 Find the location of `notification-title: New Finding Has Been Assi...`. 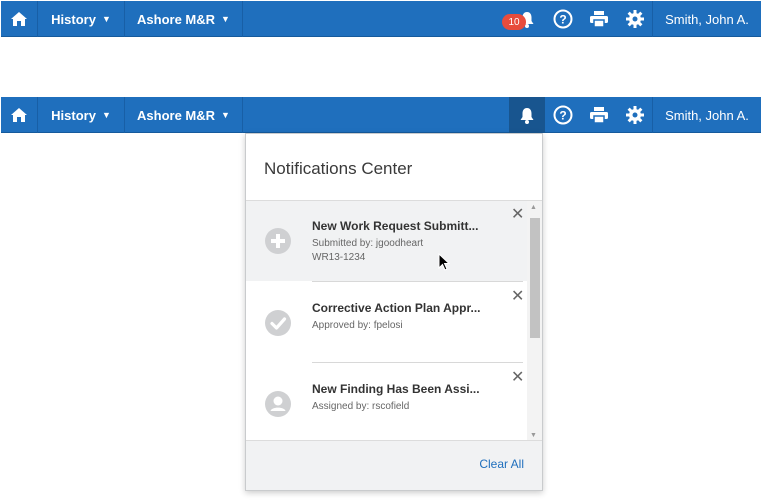

notification-title: New Finding Has Been Assi... is located at coordinates (396, 389).